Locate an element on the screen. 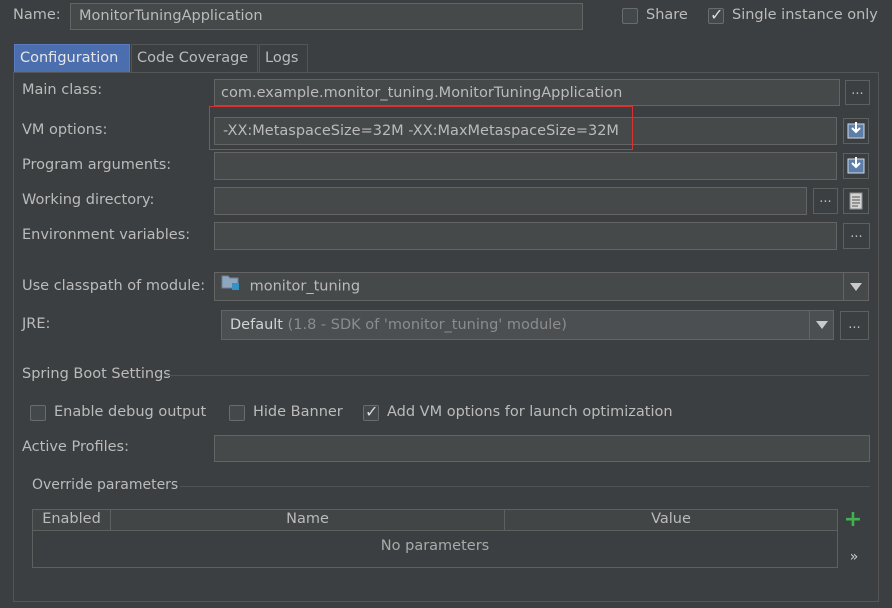 The height and width of the screenshot is (608, 892). share-checkbox is located at coordinates (630, 16).